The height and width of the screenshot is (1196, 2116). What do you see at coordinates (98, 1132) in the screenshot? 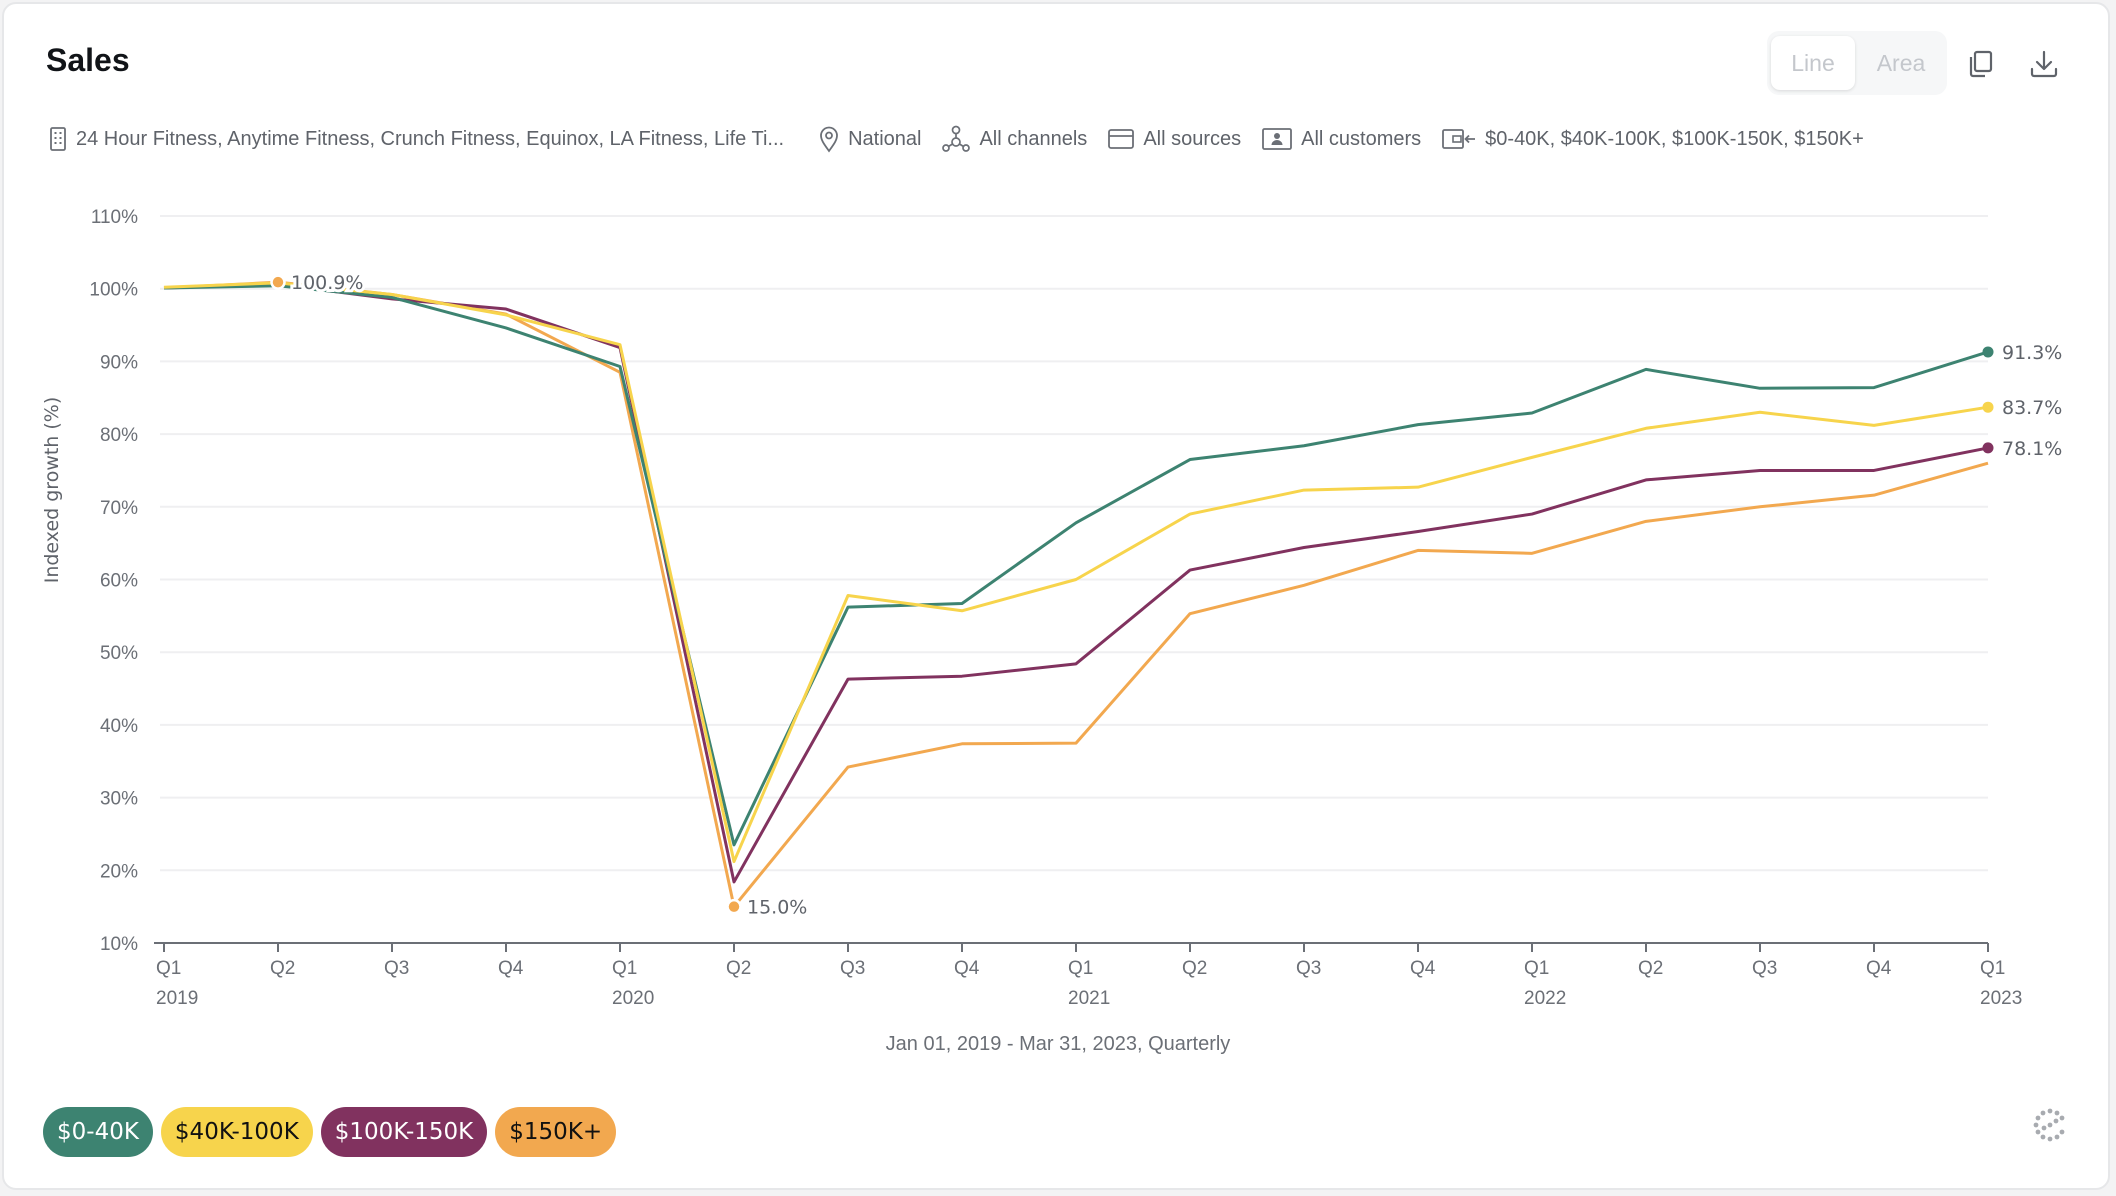
I see `legend-chip: $0-40K` at bounding box center [98, 1132].